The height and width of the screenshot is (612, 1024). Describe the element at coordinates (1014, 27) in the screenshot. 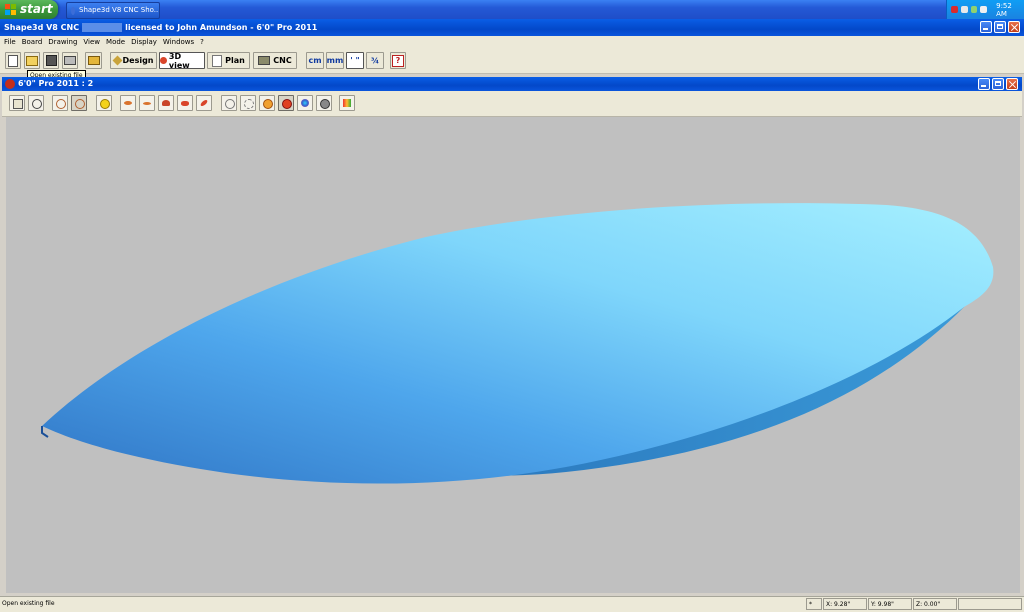

I see `close-button` at that location.